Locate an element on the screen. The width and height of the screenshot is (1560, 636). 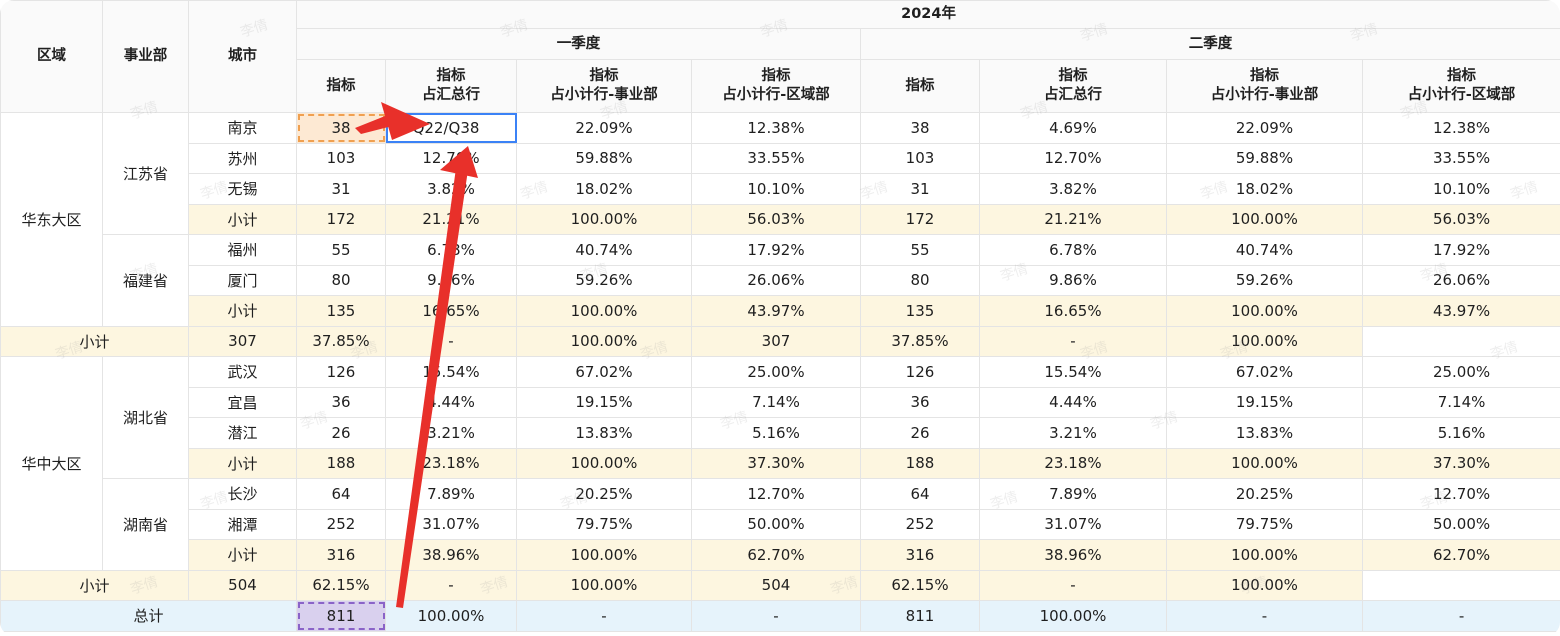
city-cell: 苏州 is located at coordinates (242, 158).